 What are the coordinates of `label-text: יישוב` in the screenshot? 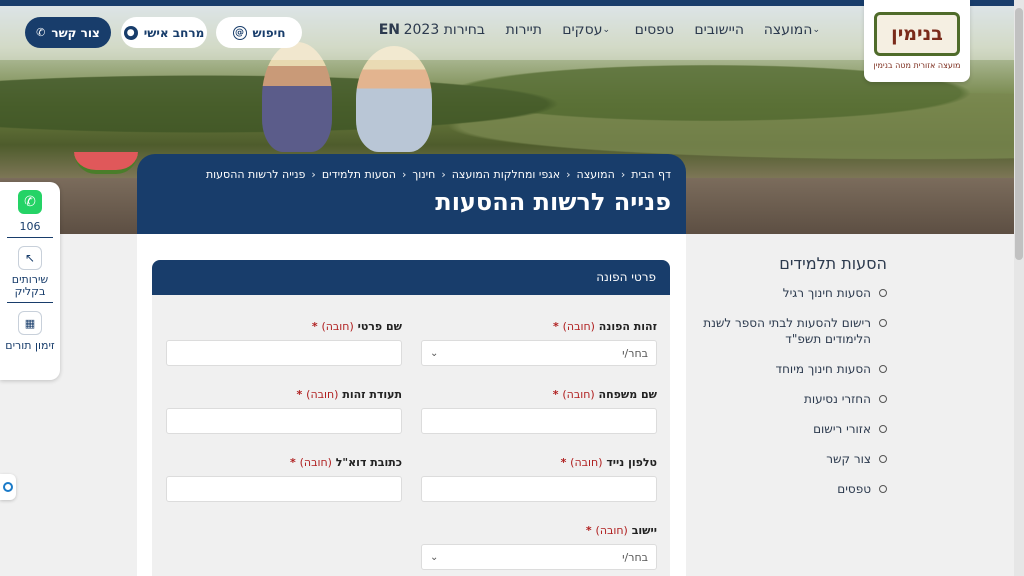 It's located at (644, 530).